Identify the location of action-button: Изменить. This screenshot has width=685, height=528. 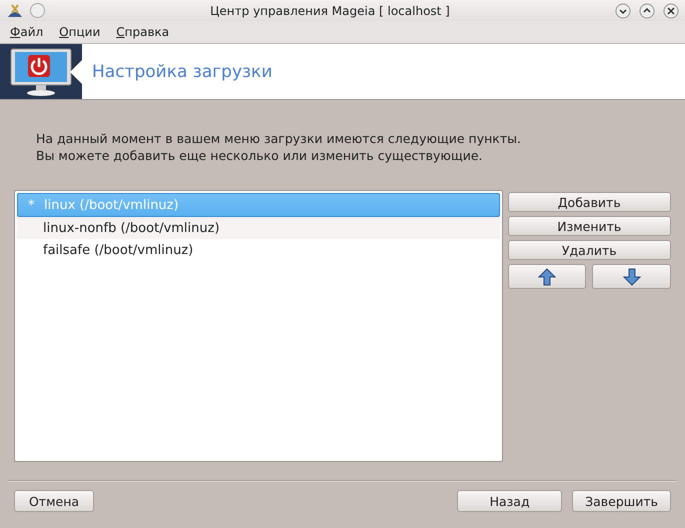
(589, 226).